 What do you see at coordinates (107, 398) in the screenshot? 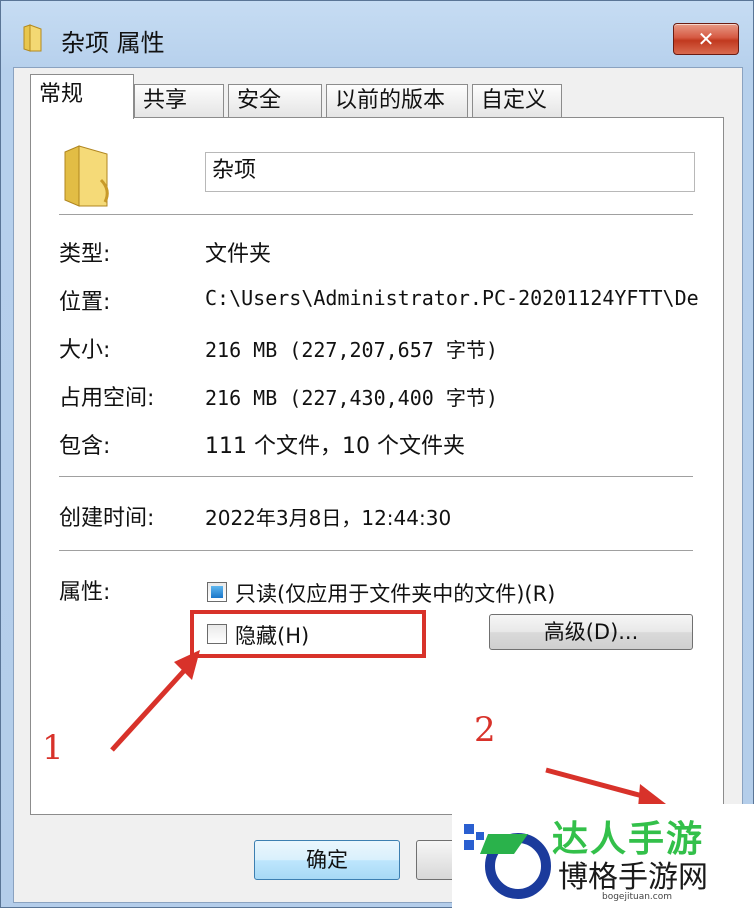
I see `size-on-disk-label: 占用空间:` at bounding box center [107, 398].